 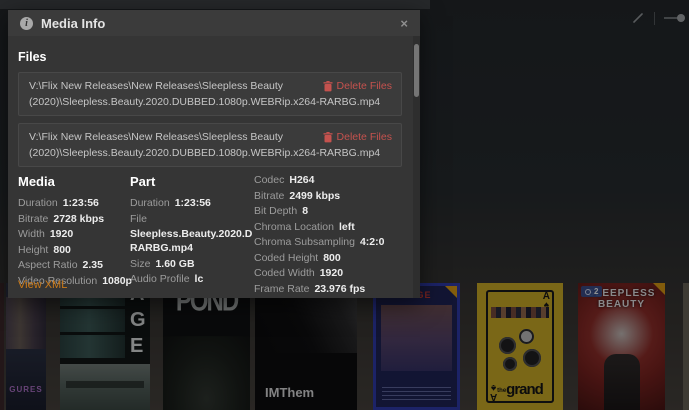 I want to click on info-row: Codec H264, so click(x=284, y=180).